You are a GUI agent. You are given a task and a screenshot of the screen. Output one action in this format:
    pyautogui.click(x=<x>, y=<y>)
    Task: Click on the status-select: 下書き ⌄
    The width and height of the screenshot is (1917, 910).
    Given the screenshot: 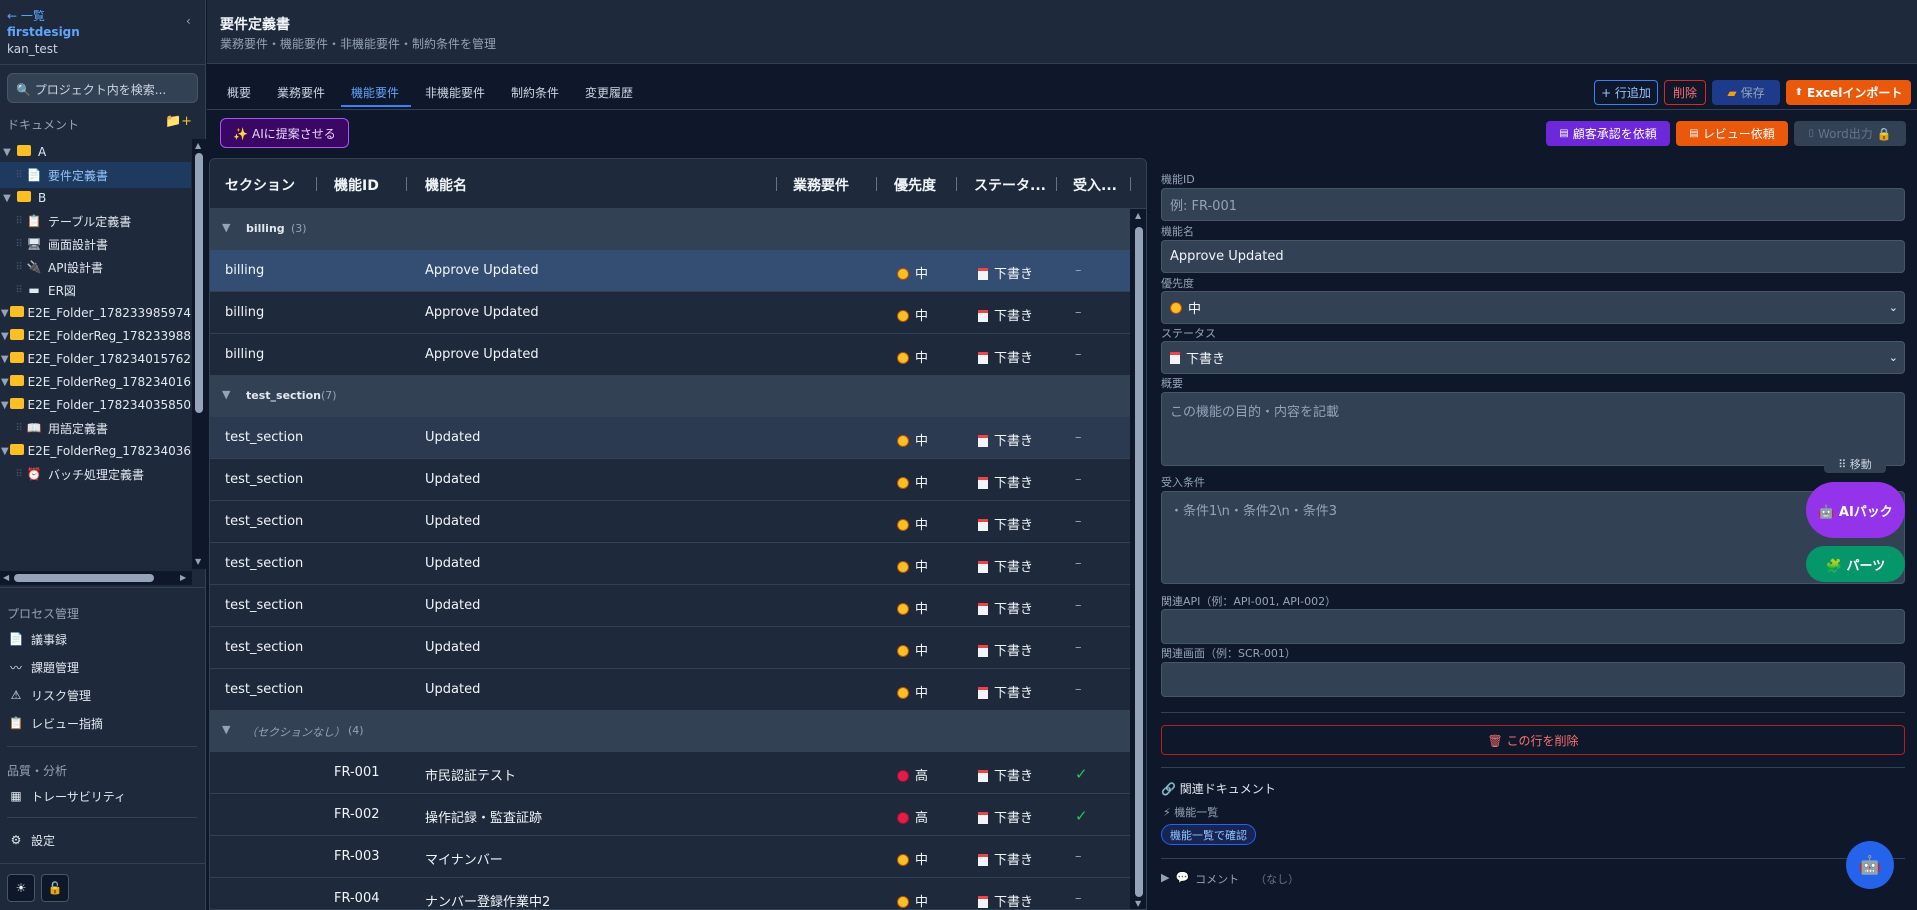 What is the action you would take?
    pyautogui.click(x=1533, y=357)
    